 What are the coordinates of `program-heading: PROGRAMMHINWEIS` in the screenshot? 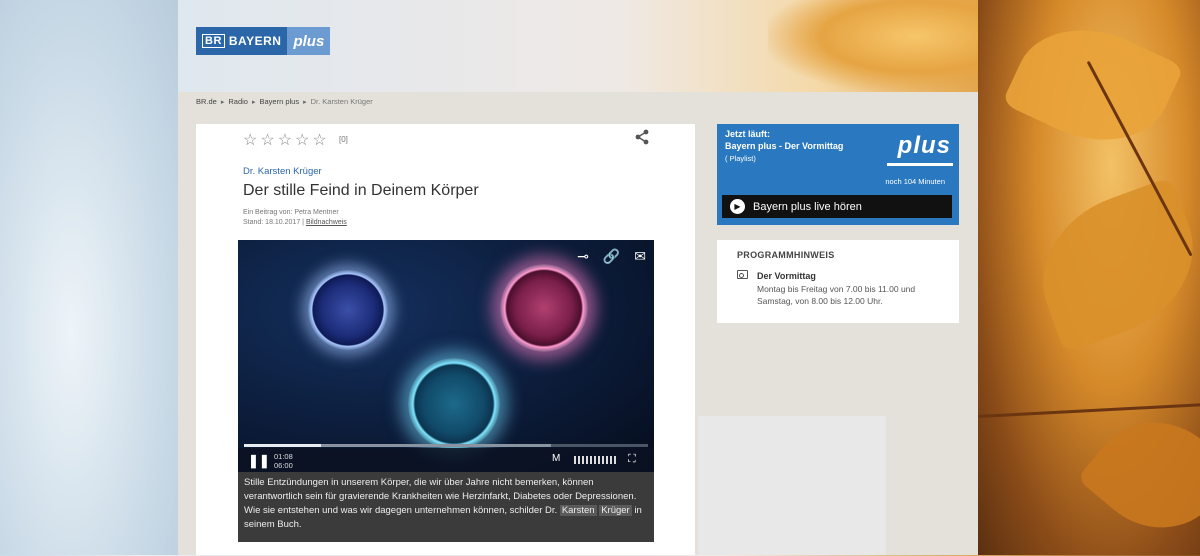 It's located at (786, 255).